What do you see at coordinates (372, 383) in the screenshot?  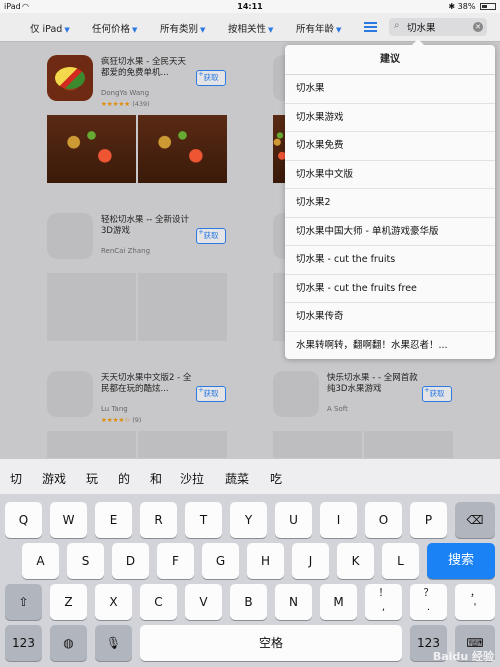 I see `app-name: 快乐切水果 - - 全网首款纯3D水果游戏` at bounding box center [372, 383].